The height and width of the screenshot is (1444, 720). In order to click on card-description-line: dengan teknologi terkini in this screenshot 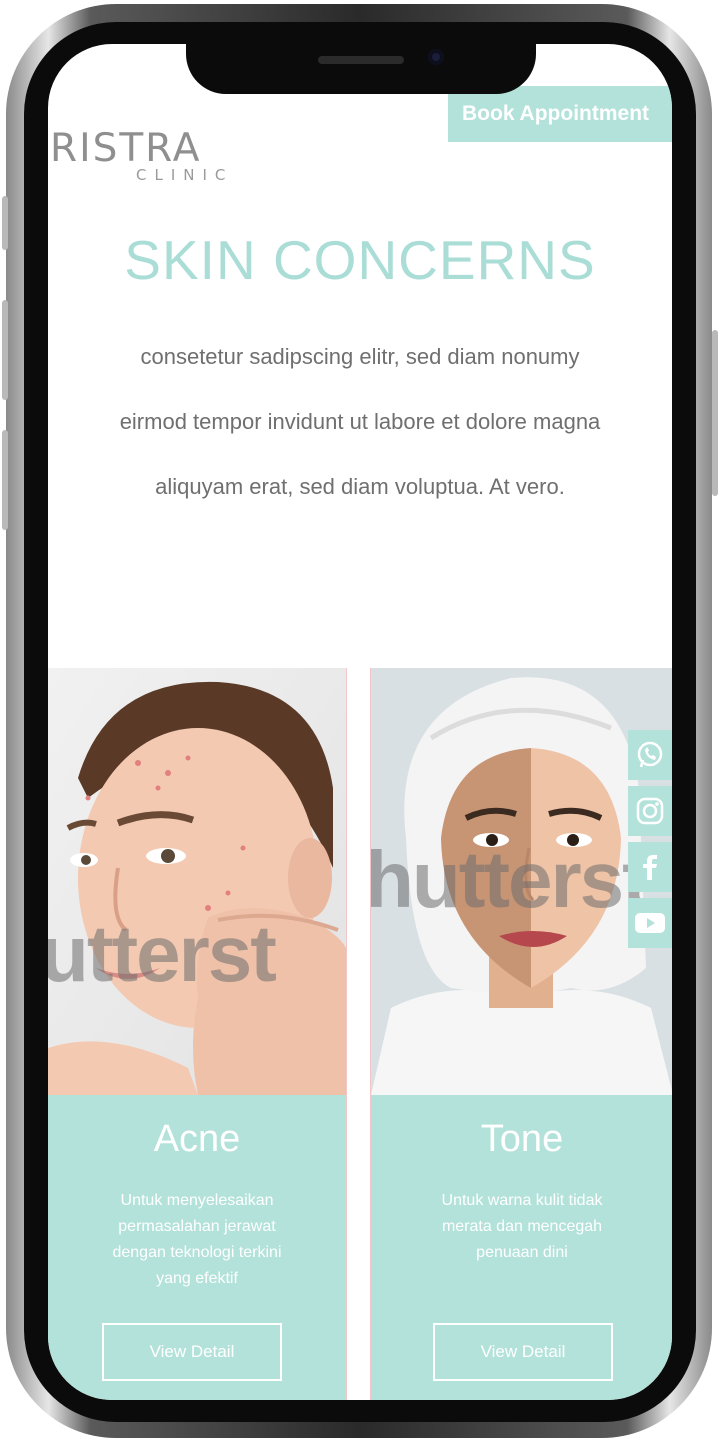, I will do `click(197, 1252)`.